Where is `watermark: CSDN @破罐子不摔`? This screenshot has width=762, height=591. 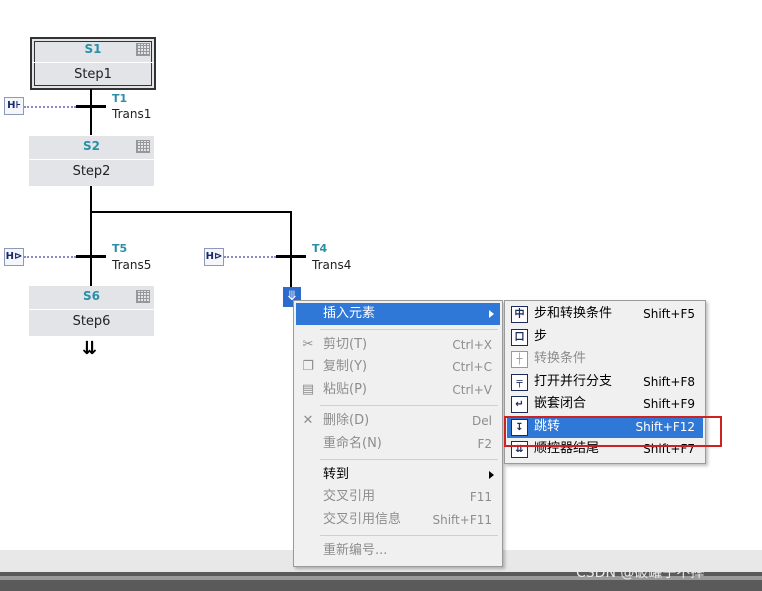
watermark: CSDN @破罐子不摔 is located at coordinates (640, 573).